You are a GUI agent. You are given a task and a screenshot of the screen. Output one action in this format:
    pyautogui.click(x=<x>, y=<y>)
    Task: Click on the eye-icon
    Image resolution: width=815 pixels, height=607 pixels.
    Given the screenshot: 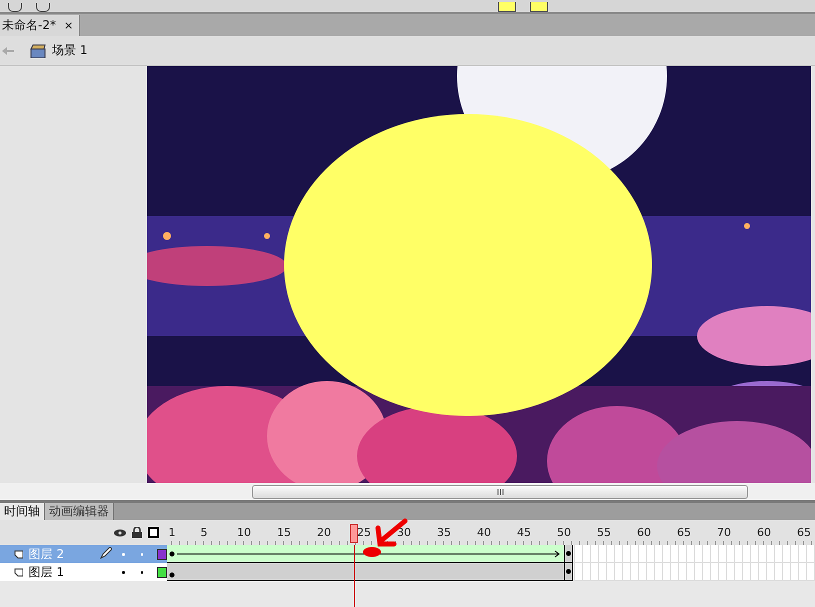 What is the action you would take?
    pyautogui.click(x=120, y=532)
    